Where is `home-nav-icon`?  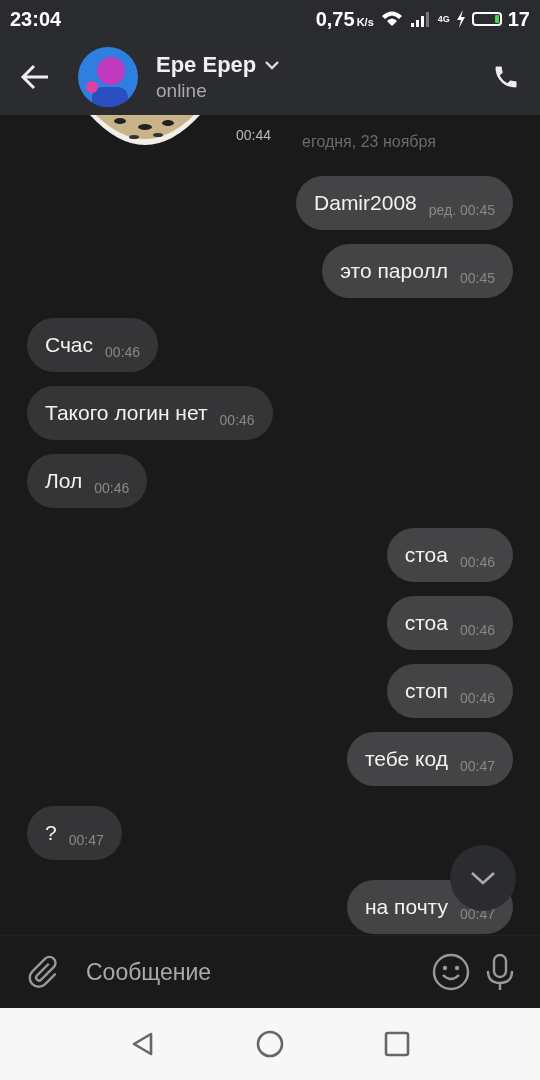 home-nav-icon is located at coordinates (270, 1044).